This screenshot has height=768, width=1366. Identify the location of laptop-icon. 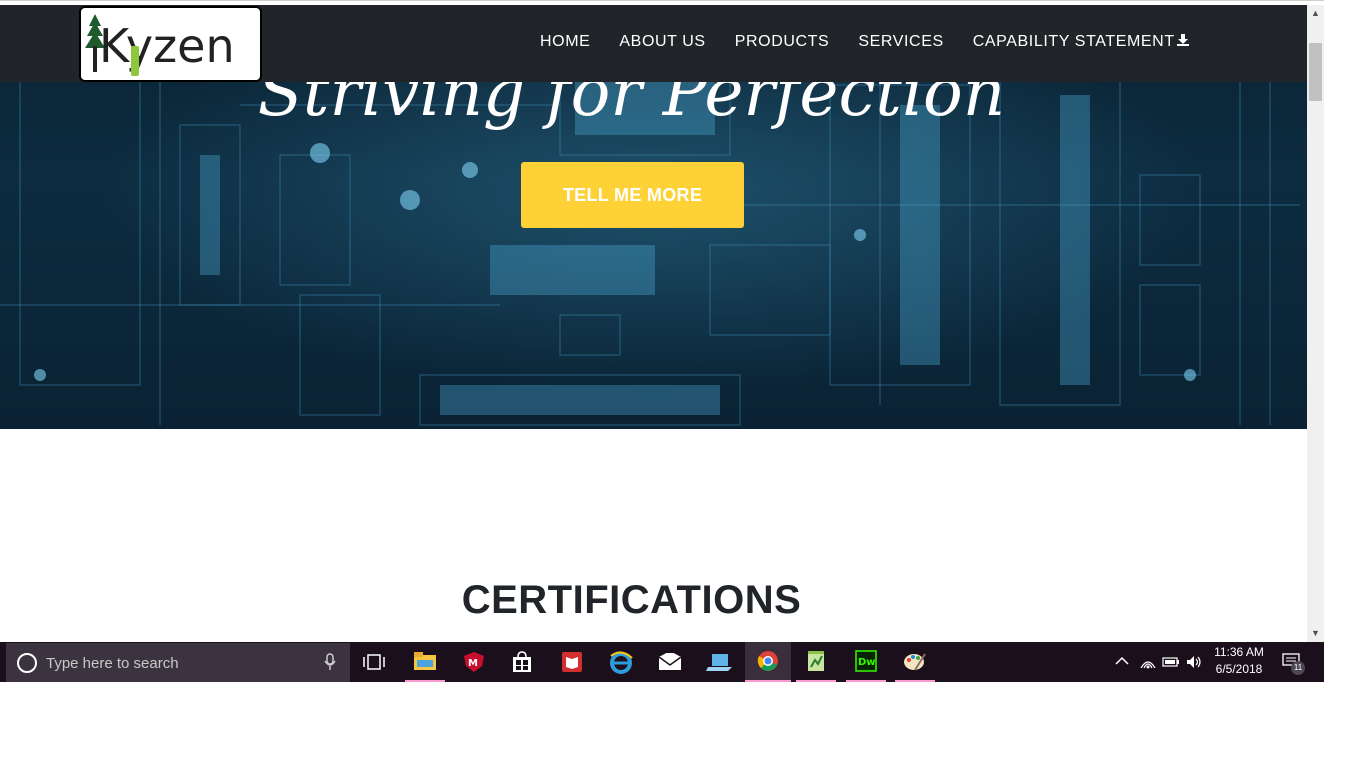
(719, 662).